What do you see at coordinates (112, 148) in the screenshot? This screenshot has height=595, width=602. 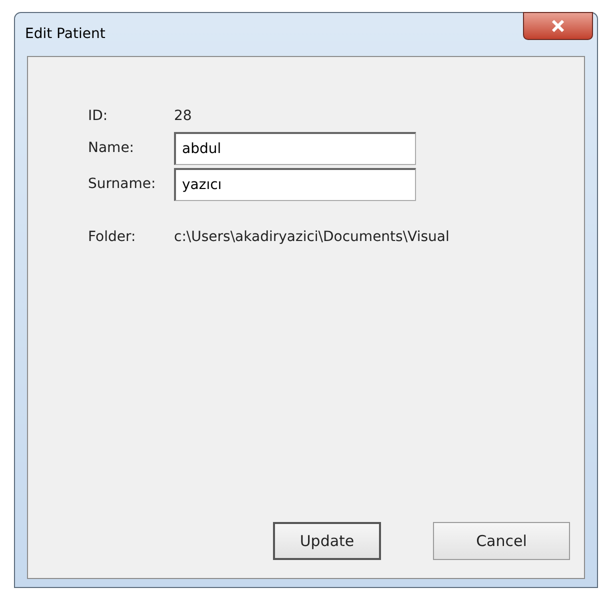 I see `field-label: Name:` at bounding box center [112, 148].